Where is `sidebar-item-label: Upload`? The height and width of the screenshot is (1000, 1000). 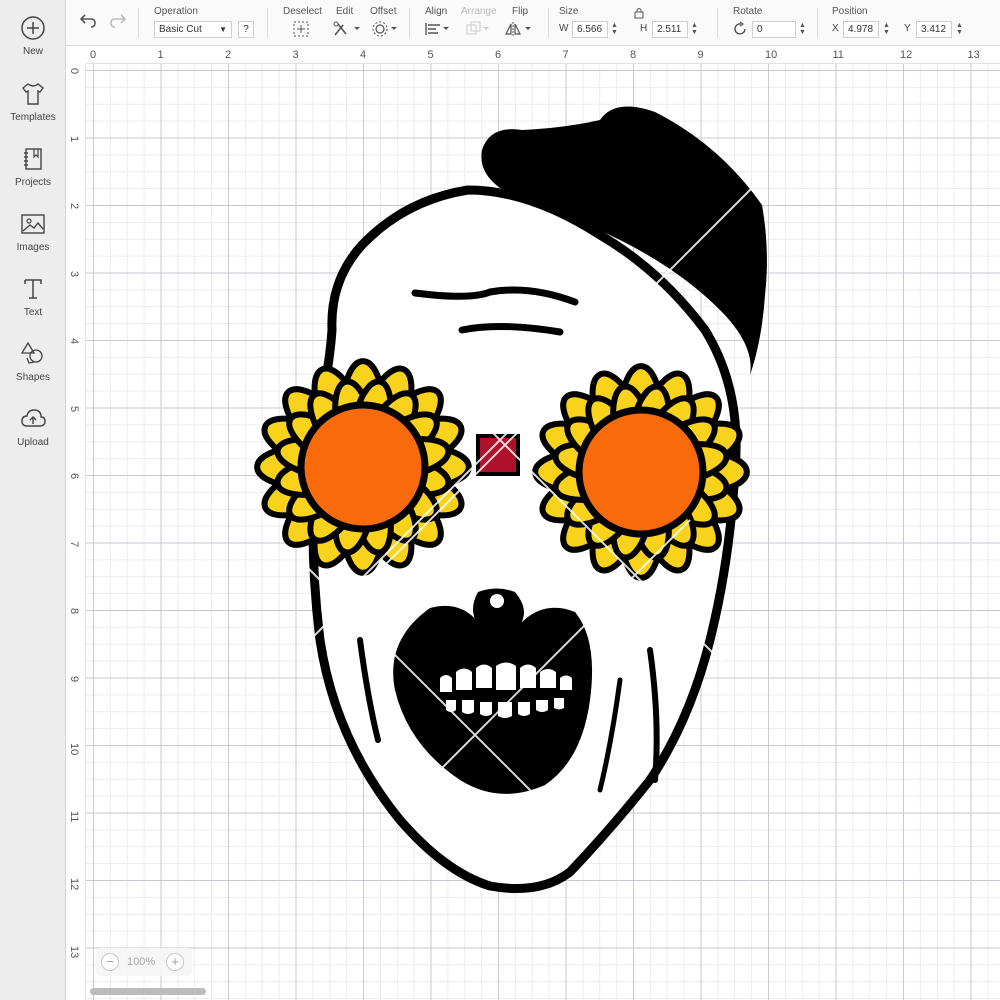
sidebar-item-label: Upload is located at coordinates (33, 442).